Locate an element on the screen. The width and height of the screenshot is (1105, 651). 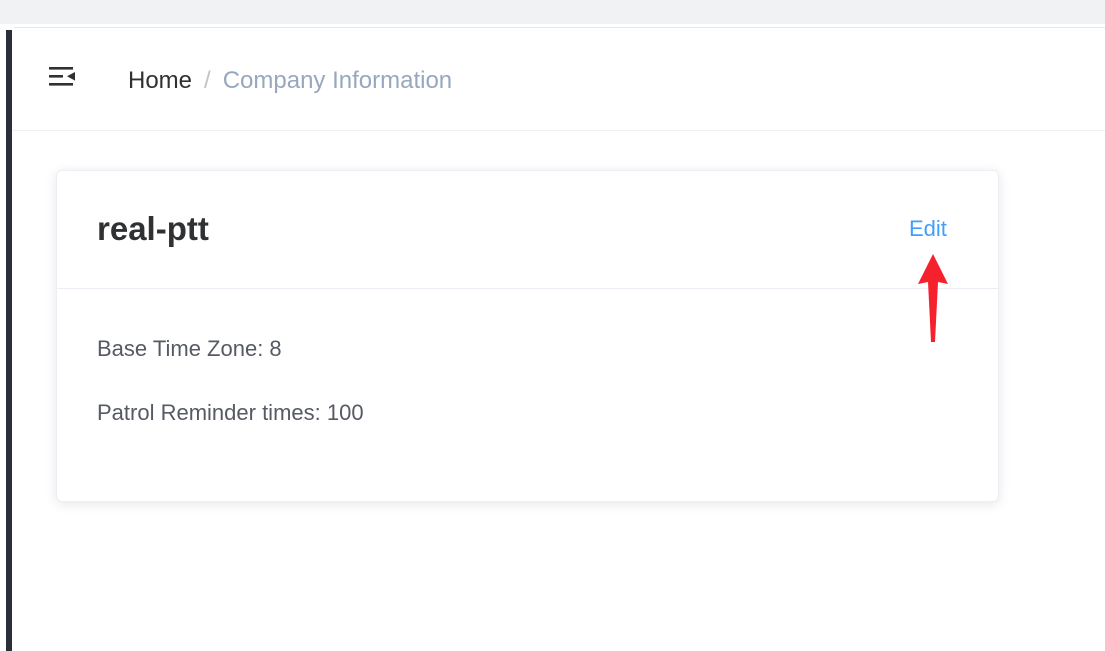
top-divider is located at coordinates (559, 27).